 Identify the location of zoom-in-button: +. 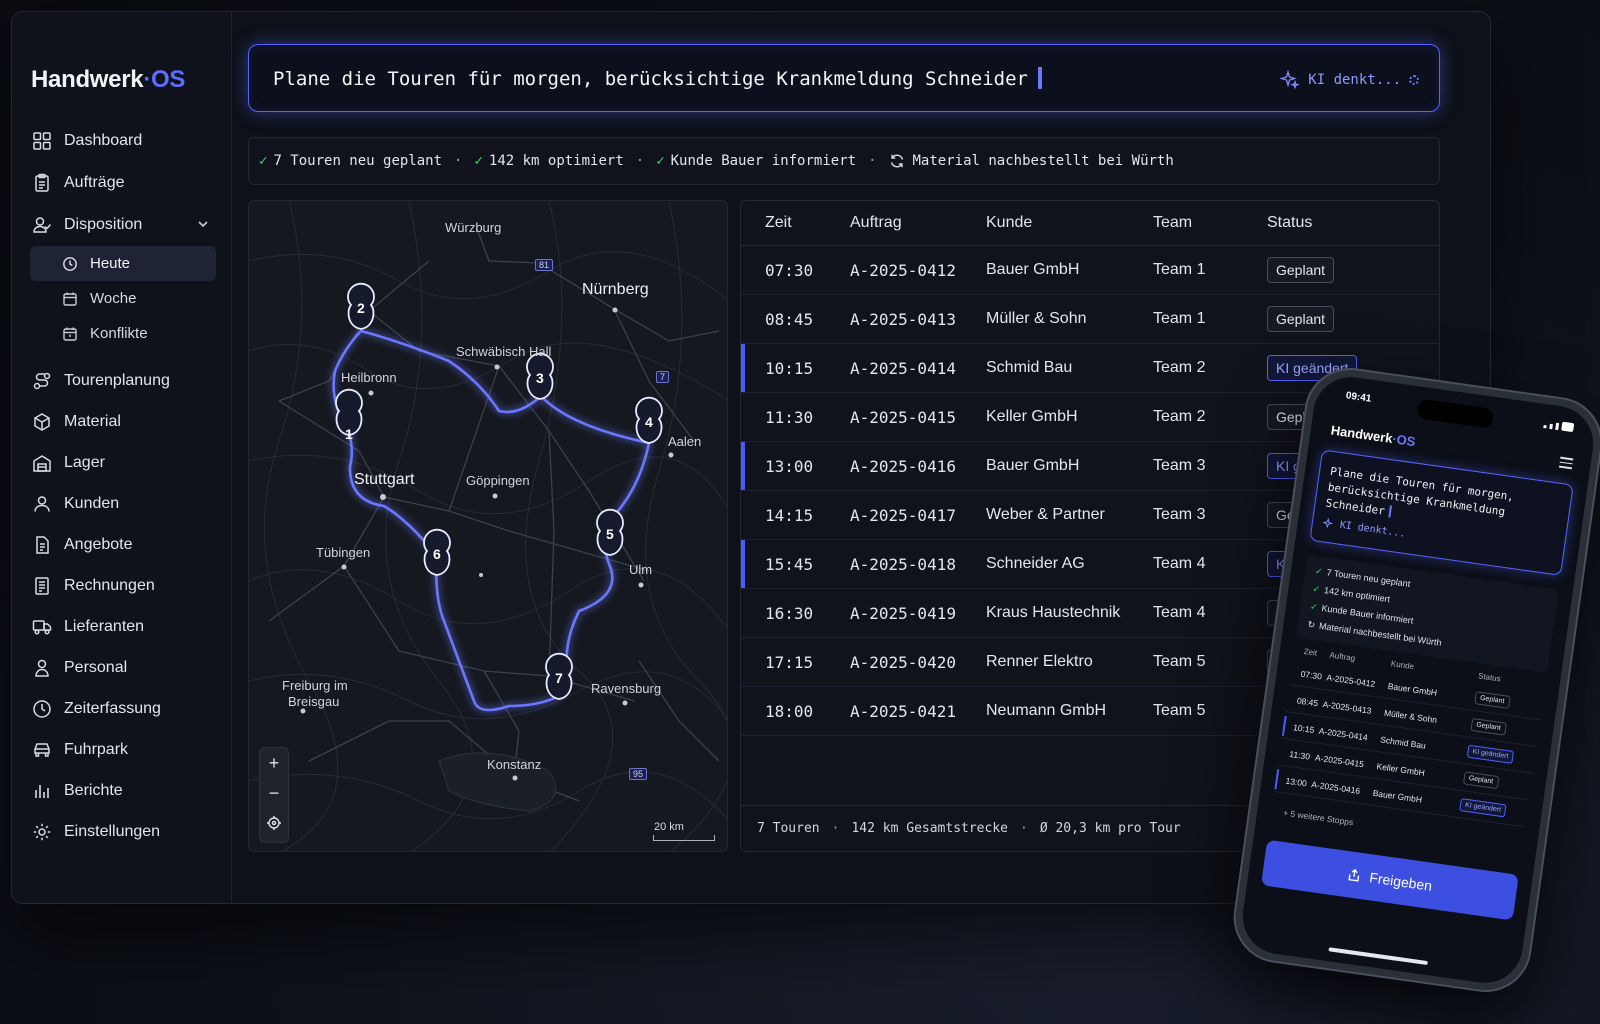
(274, 763).